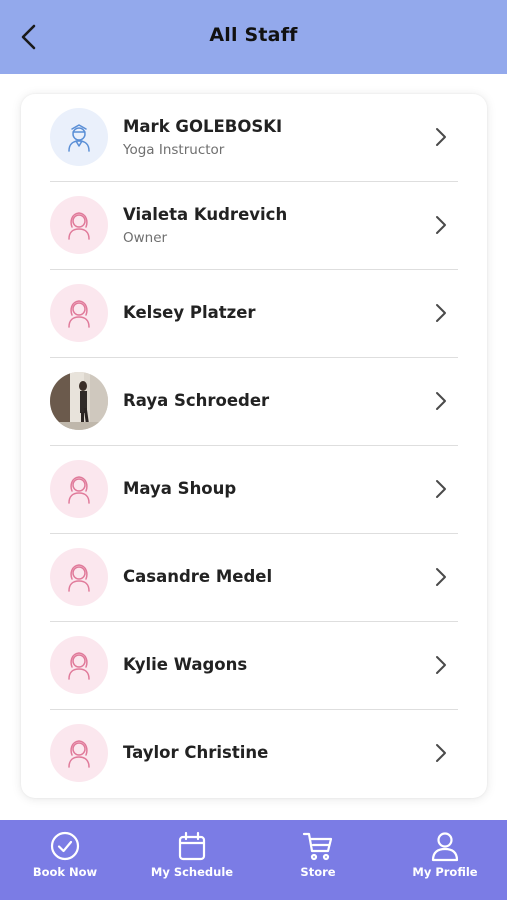  Describe the element at coordinates (196, 400) in the screenshot. I see `staff-name: Raya Schroeder` at that location.